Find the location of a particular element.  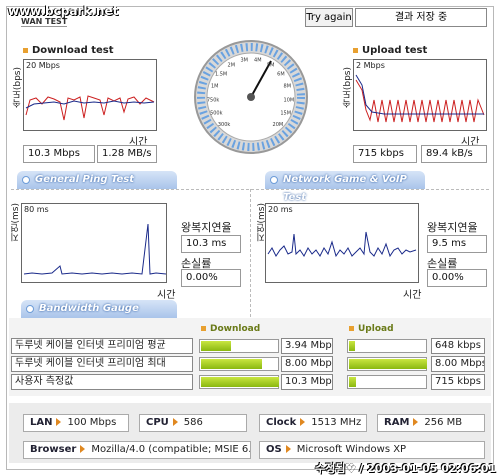

download-bps-value: 10.3 Mbps is located at coordinates (59, 154).